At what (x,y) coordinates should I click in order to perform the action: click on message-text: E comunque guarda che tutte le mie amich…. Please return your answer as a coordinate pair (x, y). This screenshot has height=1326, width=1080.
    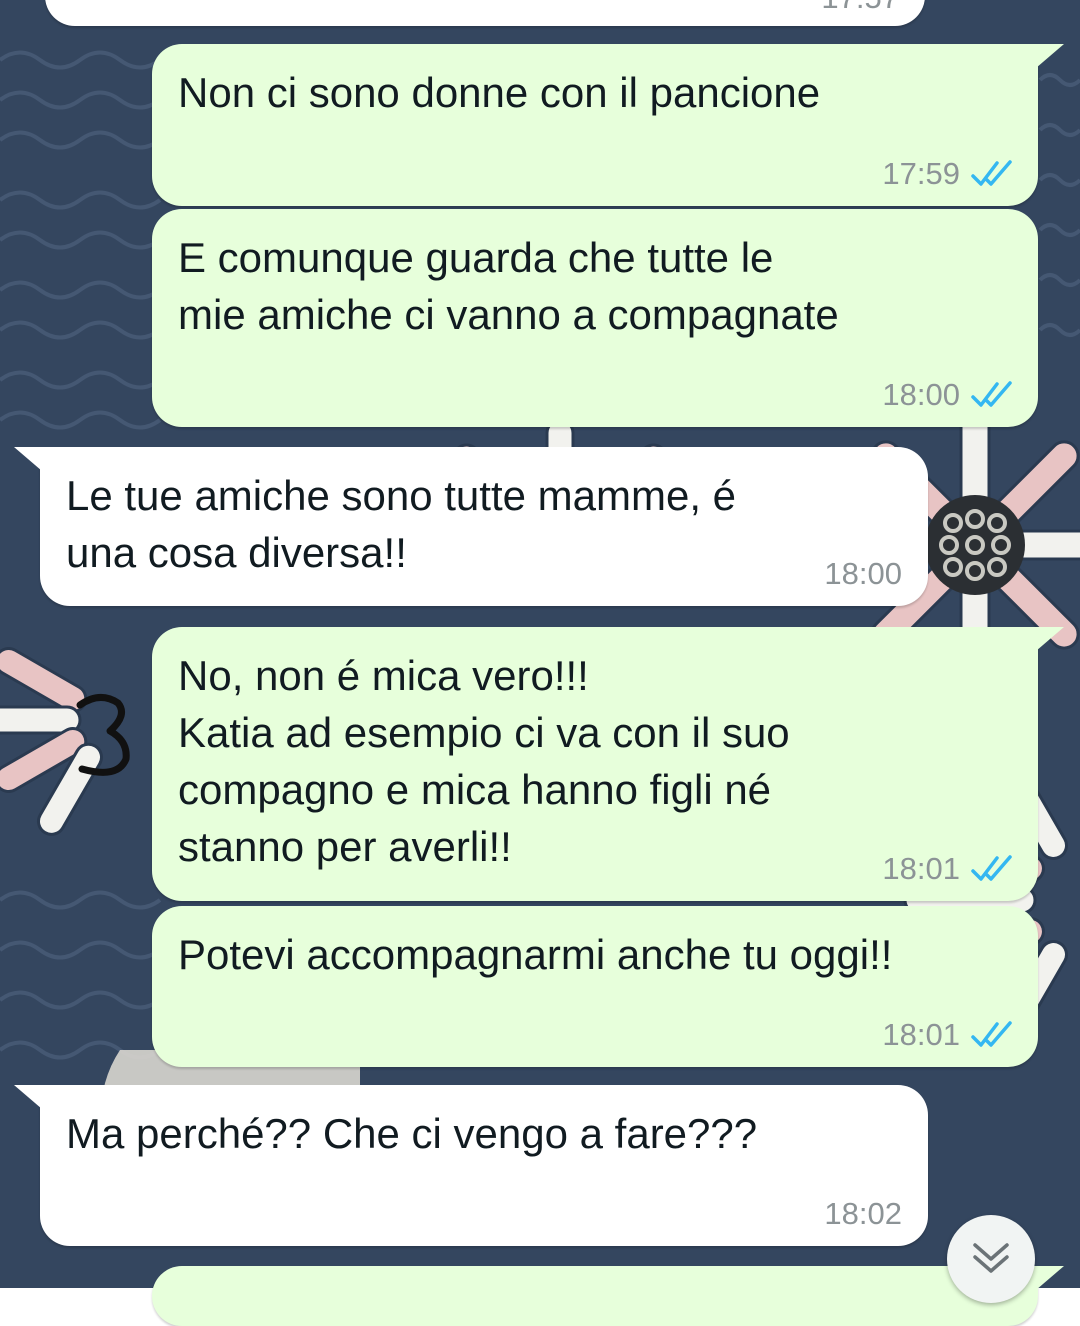
    Looking at the image, I should click on (508, 286).